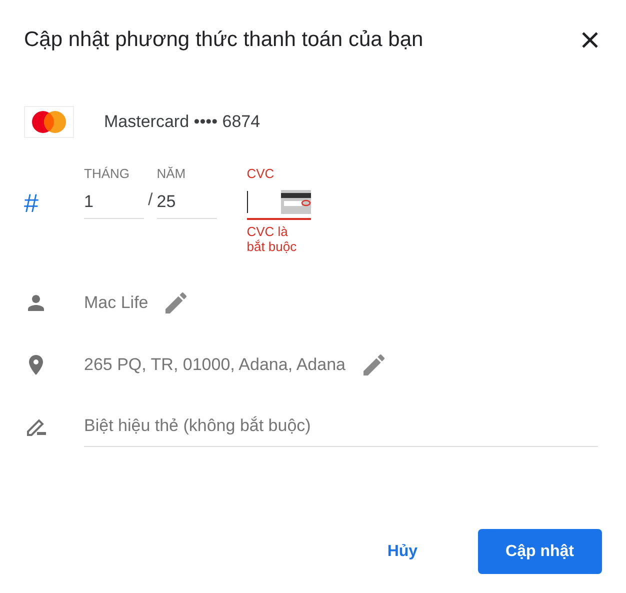 The width and height of the screenshot is (626, 593). What do you see at coordinates (295, 202) in the screenshot?
I see `card-back-icon` at bounding box center [295, 202].